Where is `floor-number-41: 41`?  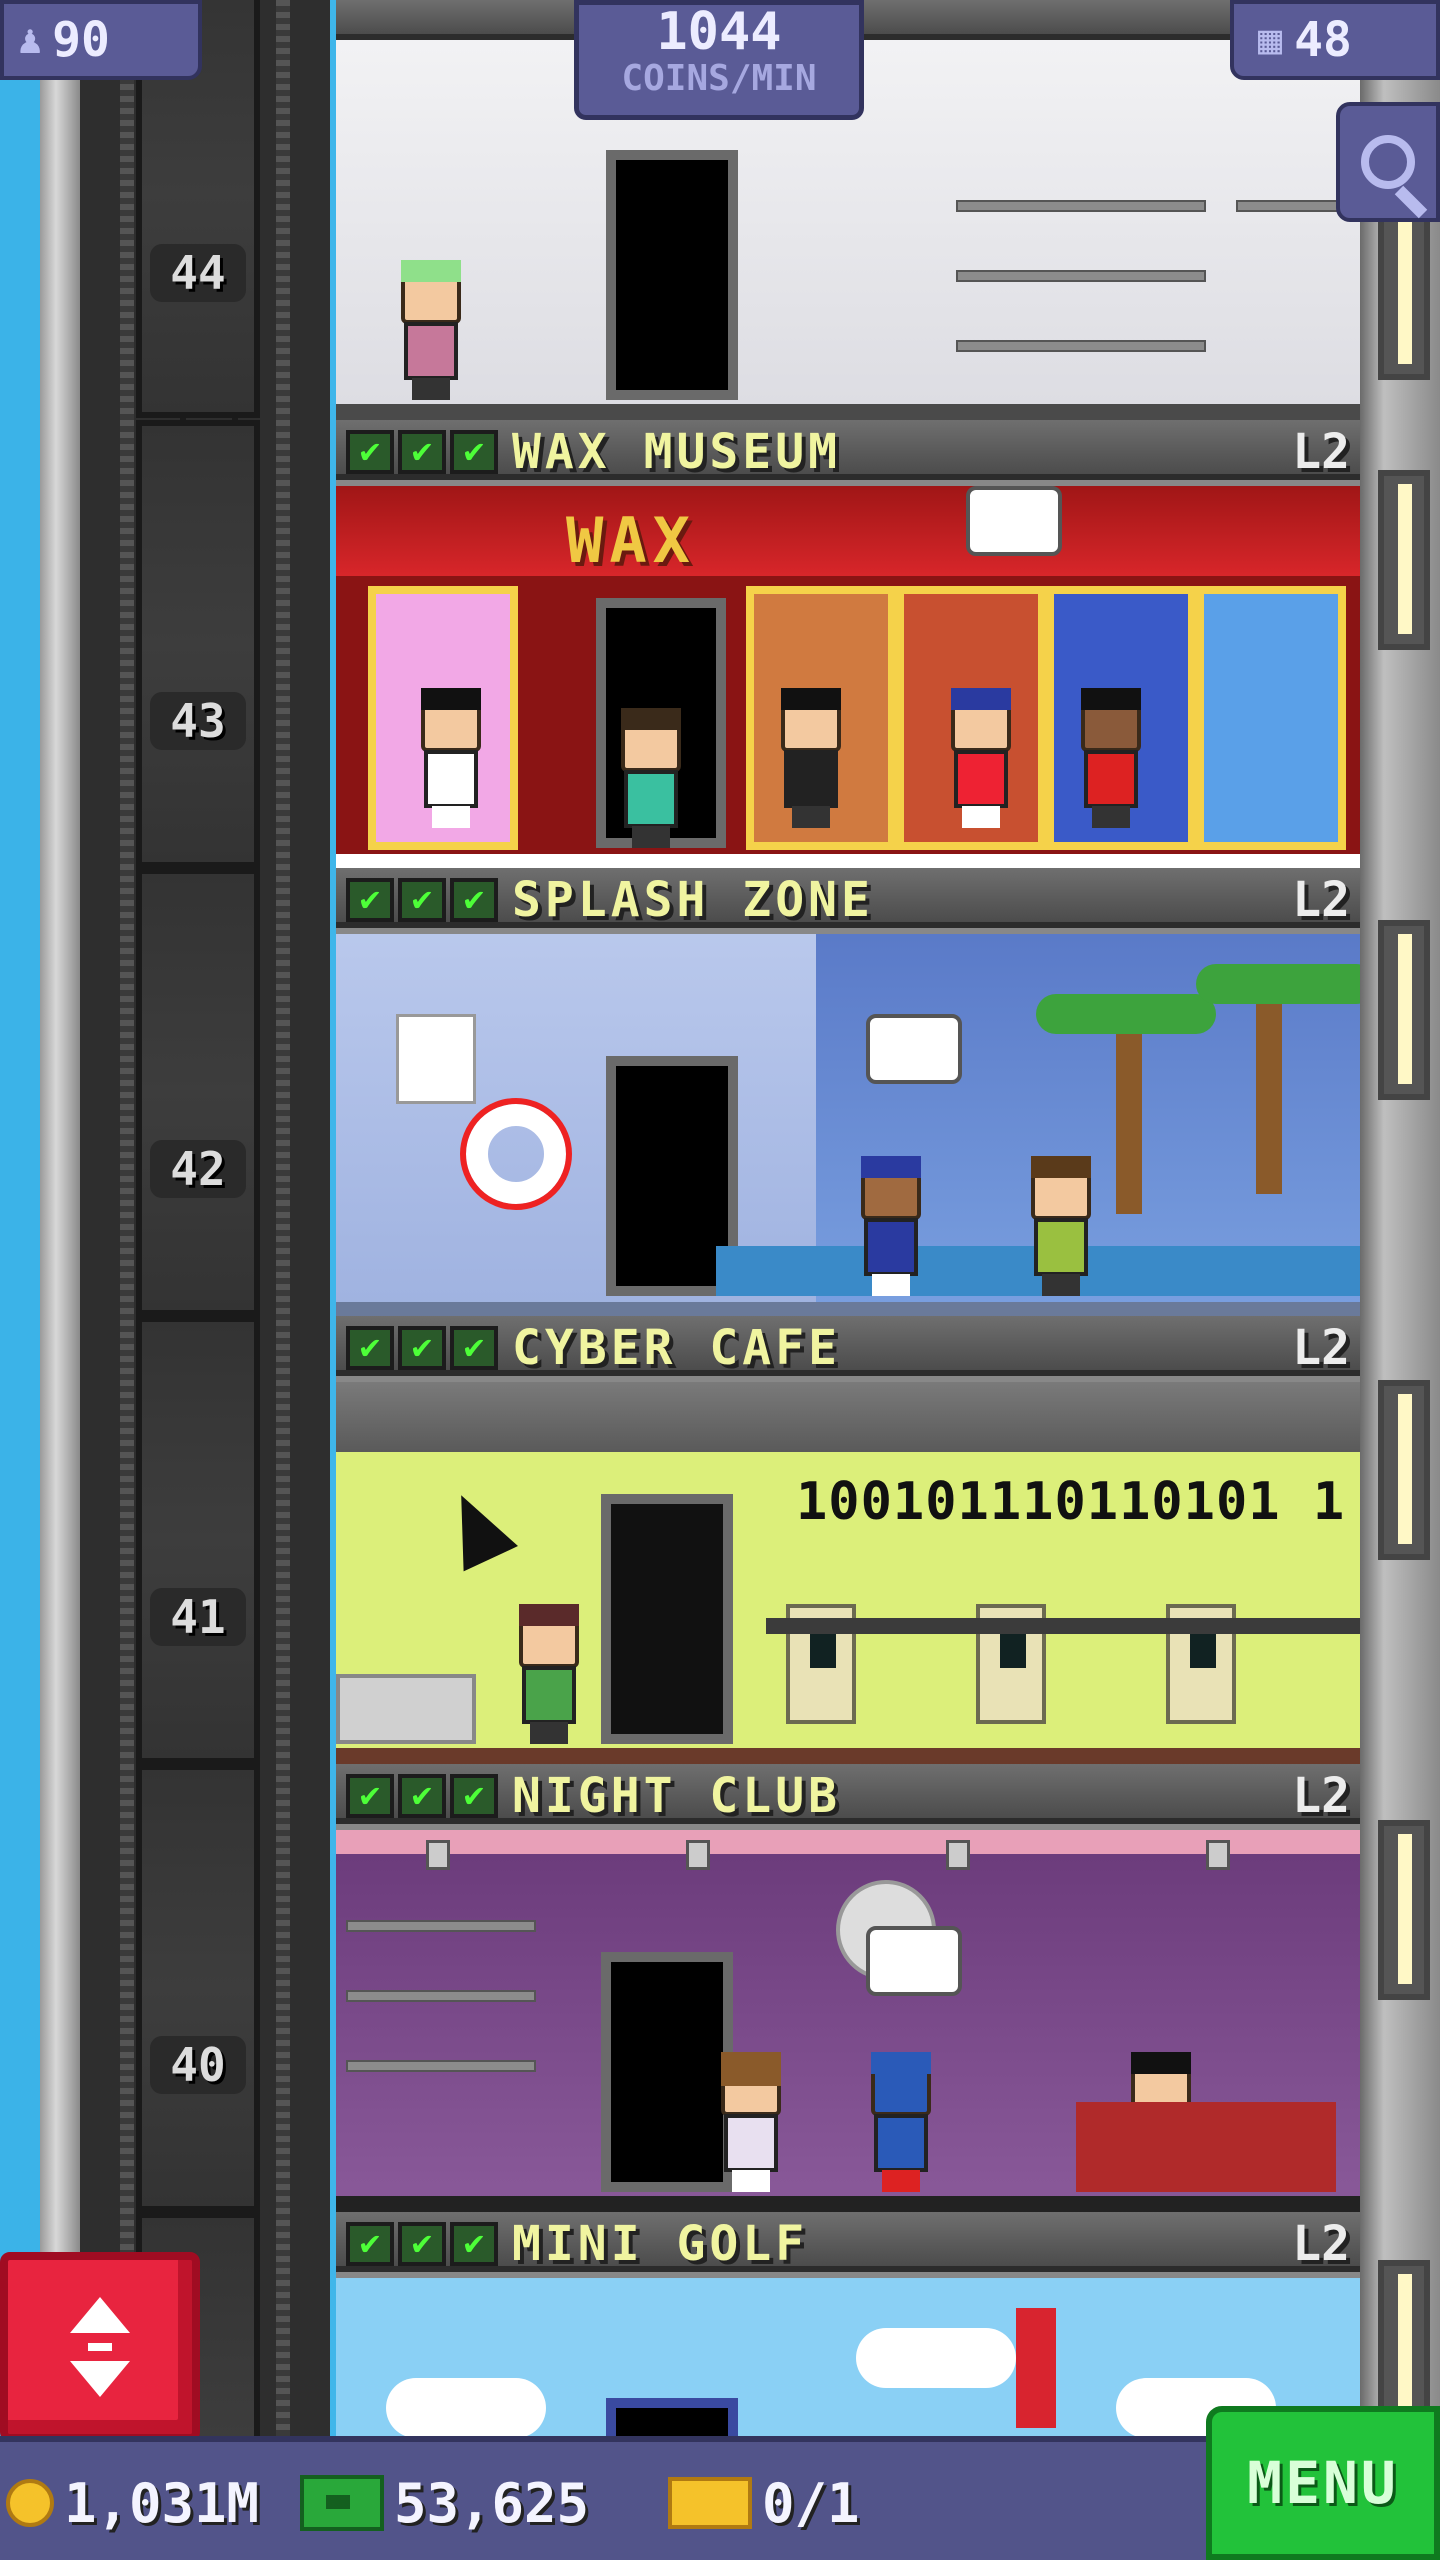
floor-number-41: 41 is located at coordinates (198, 1617).